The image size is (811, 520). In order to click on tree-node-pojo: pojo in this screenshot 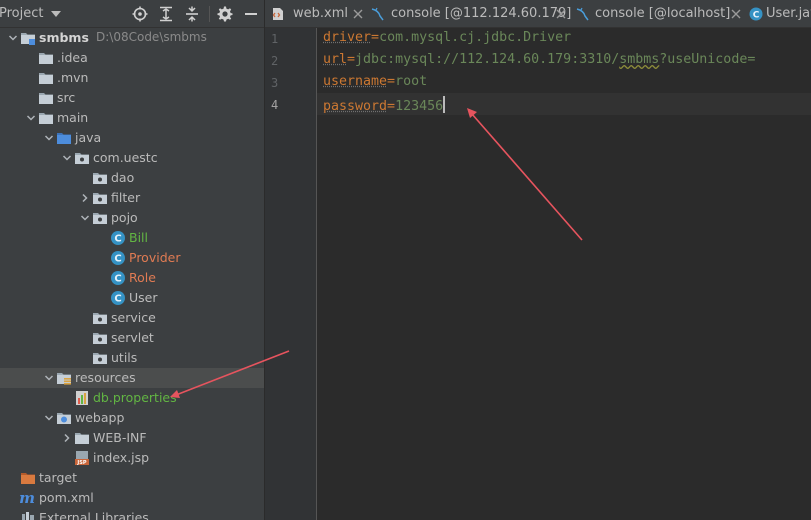, I will do `click(132, 218)`.